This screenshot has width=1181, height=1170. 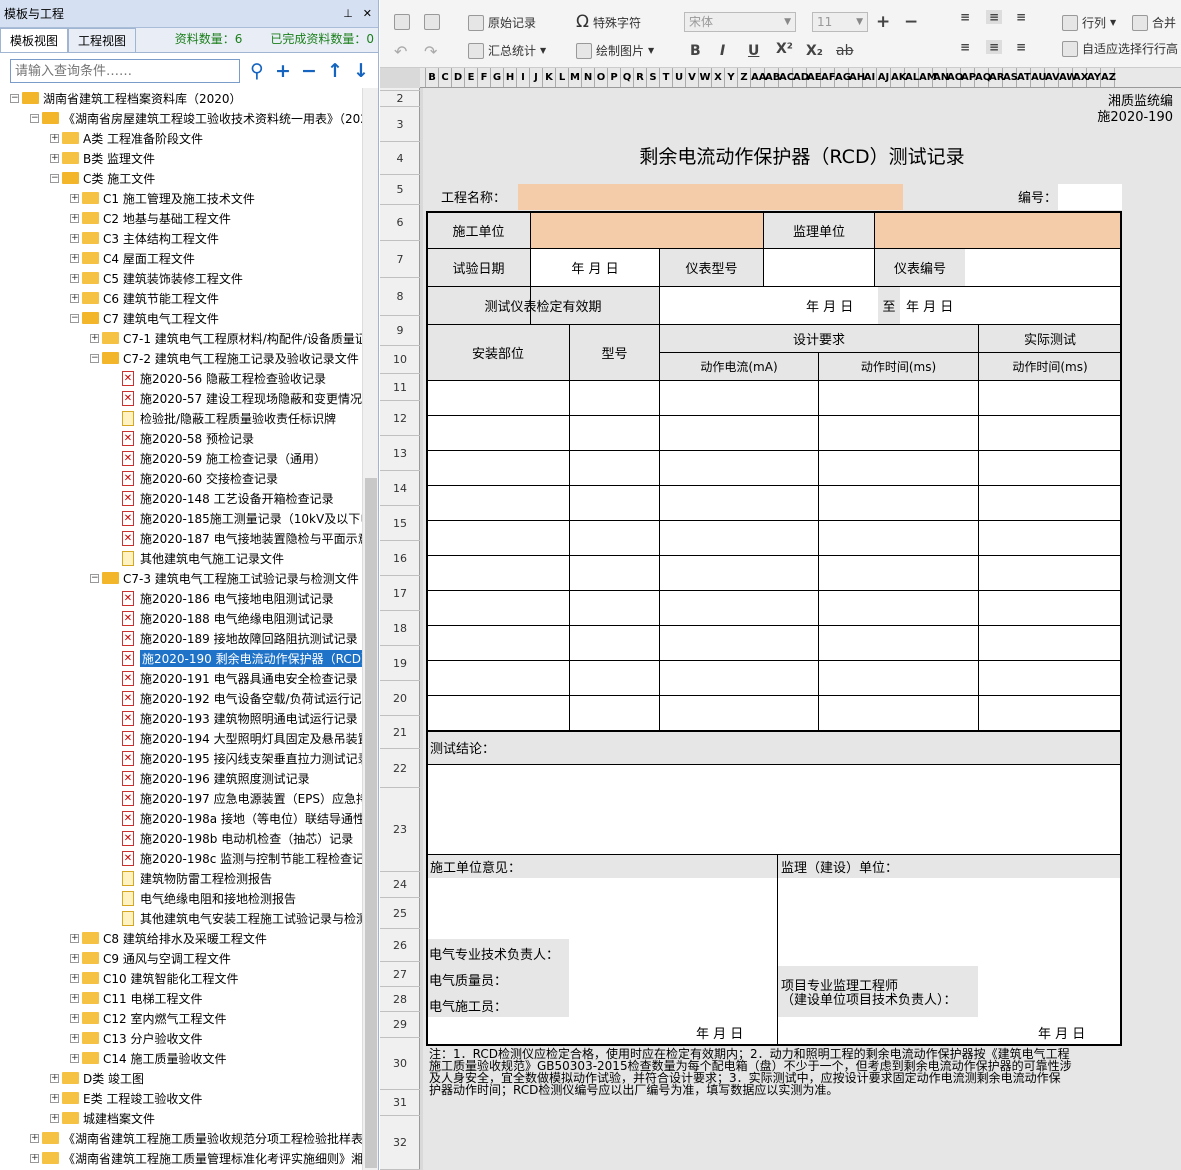 What do you see at coordinates (772, 77) in the screenshot?
I see `column-header: AB` at bounding box center [772, 77].